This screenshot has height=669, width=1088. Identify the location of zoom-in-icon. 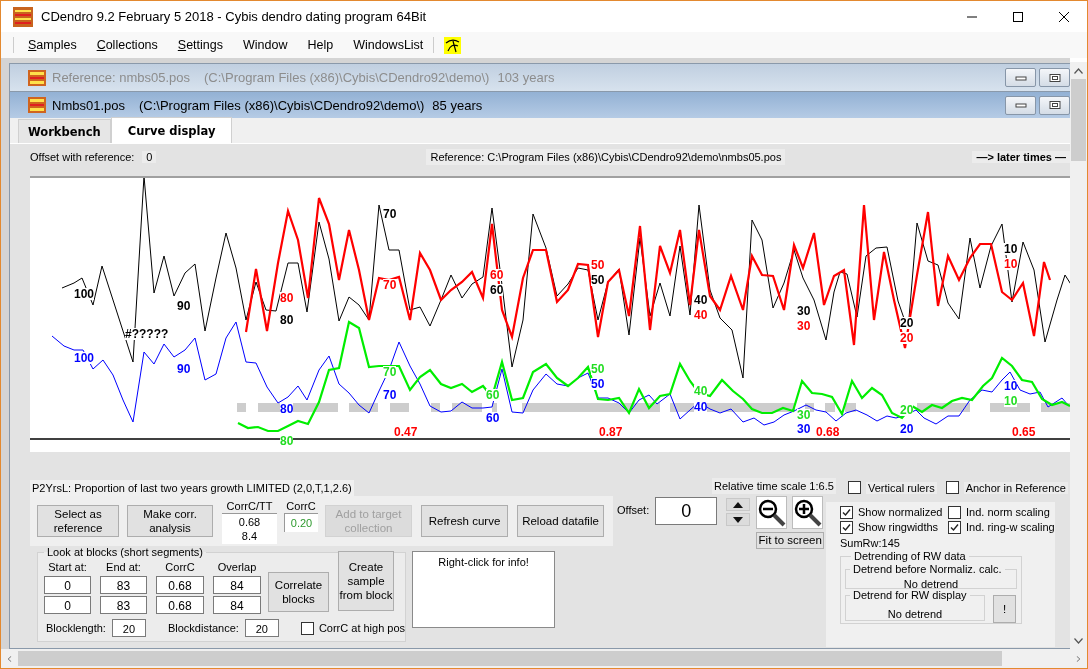
(807, 512).